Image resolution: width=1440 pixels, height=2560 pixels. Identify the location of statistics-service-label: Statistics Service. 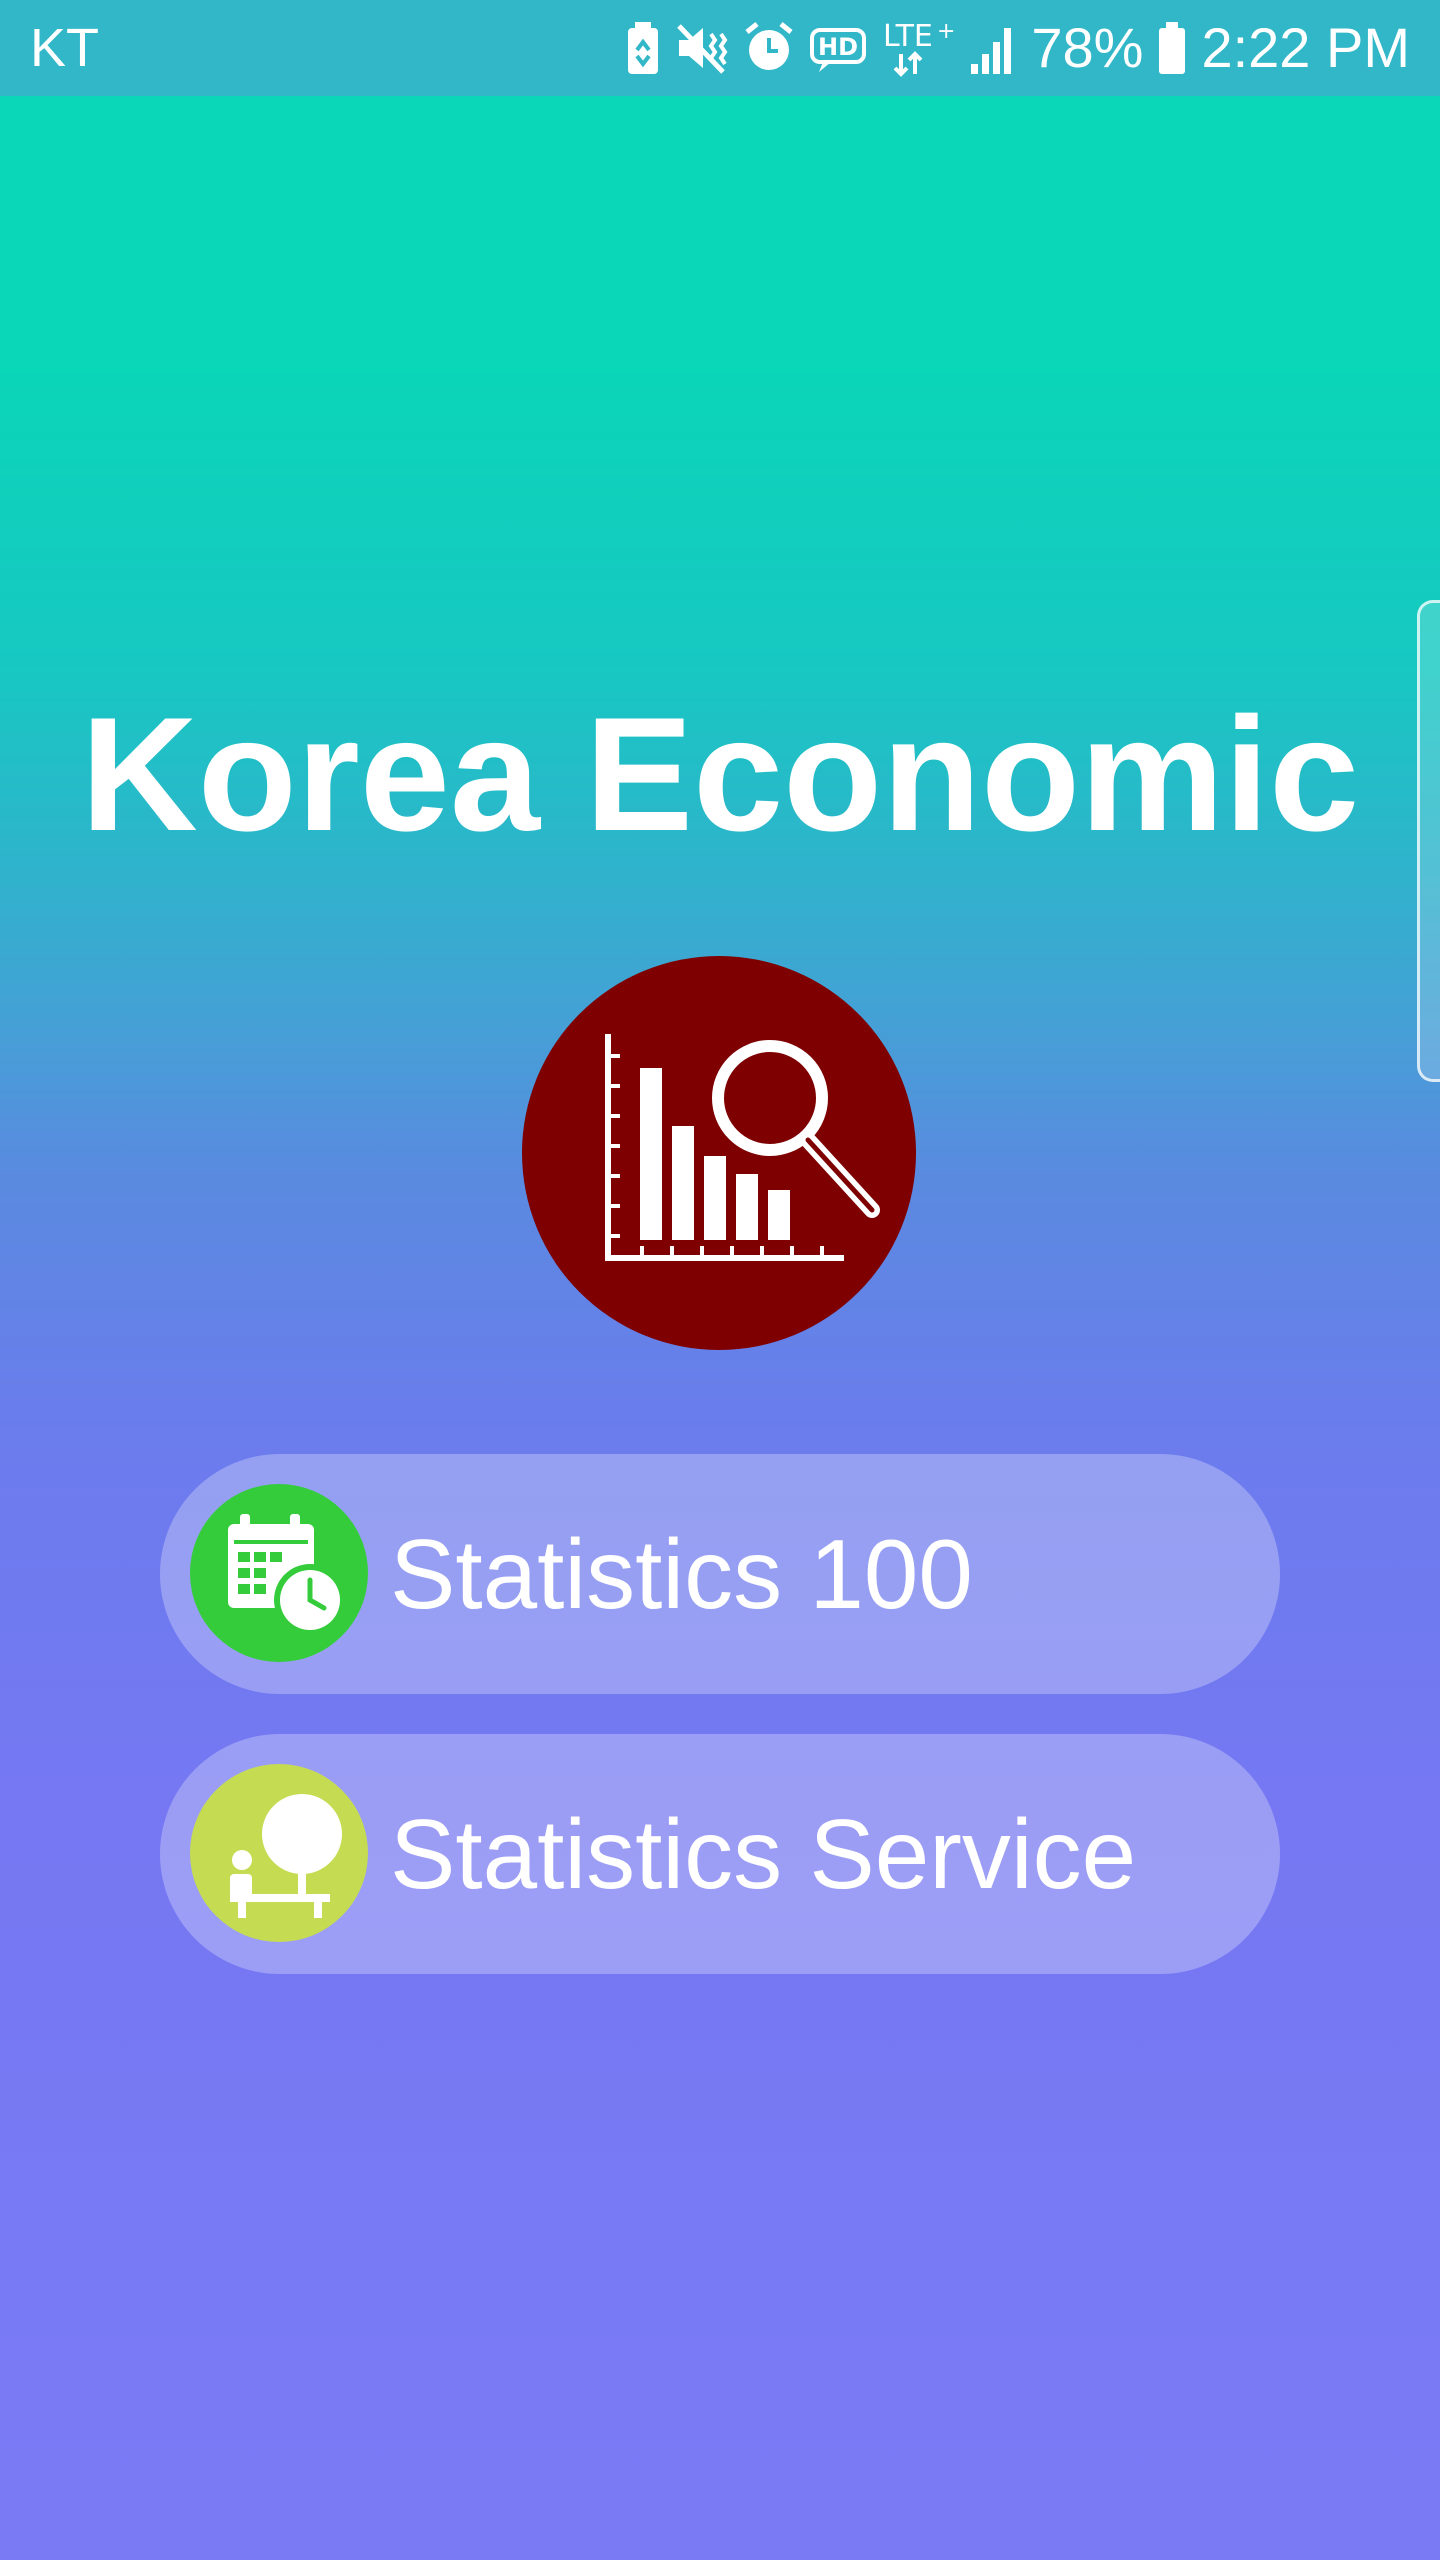
(763, 1854).